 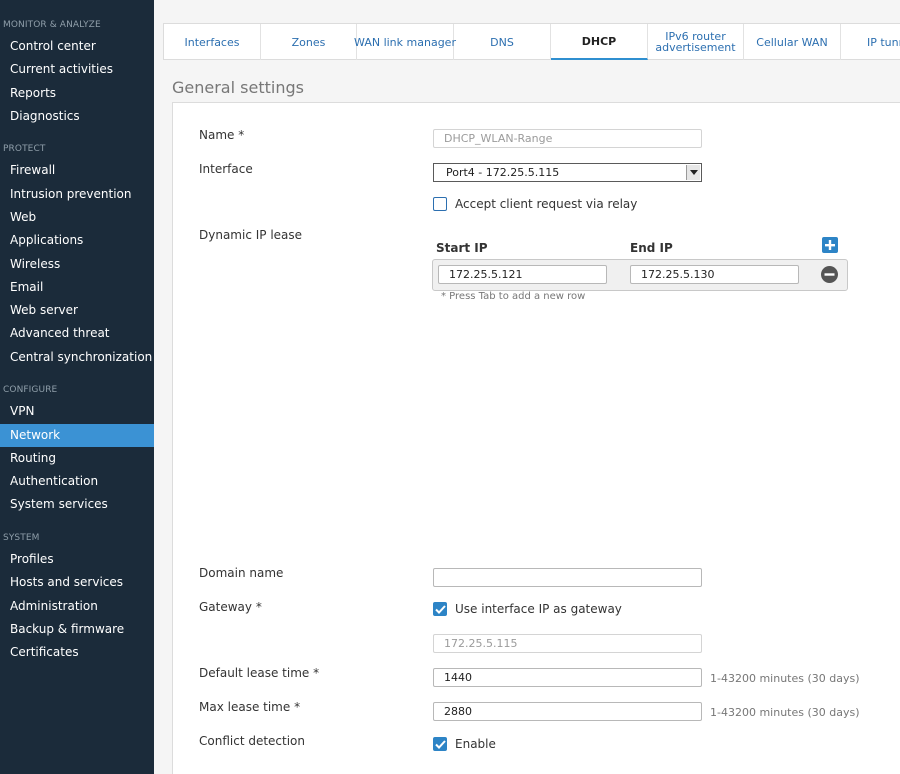 What do you see at coordinates (241, 573) in the screenshot?
I see `domain-name-label: Domain name` at bounding box center [241, 573].